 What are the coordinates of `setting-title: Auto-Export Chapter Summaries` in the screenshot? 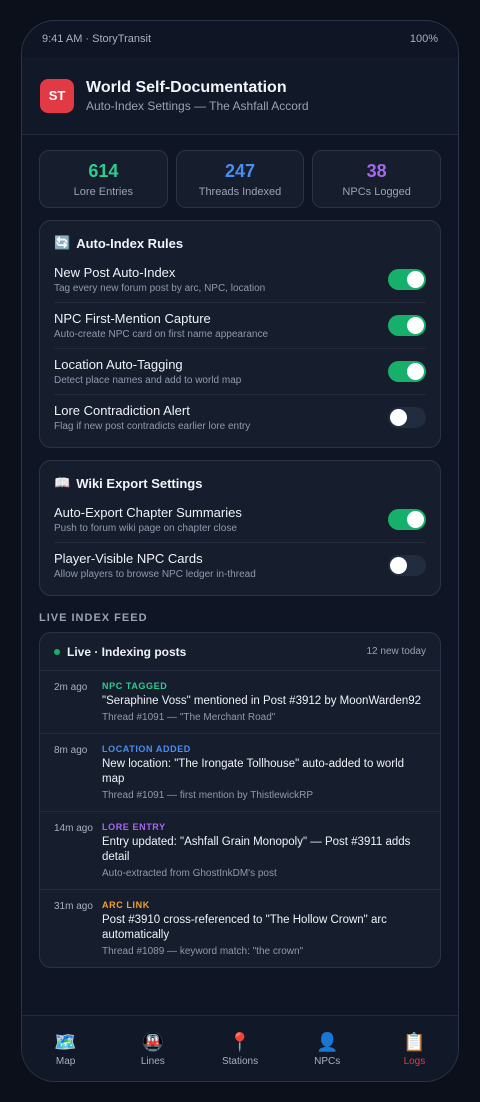 It's located at (148, 512).